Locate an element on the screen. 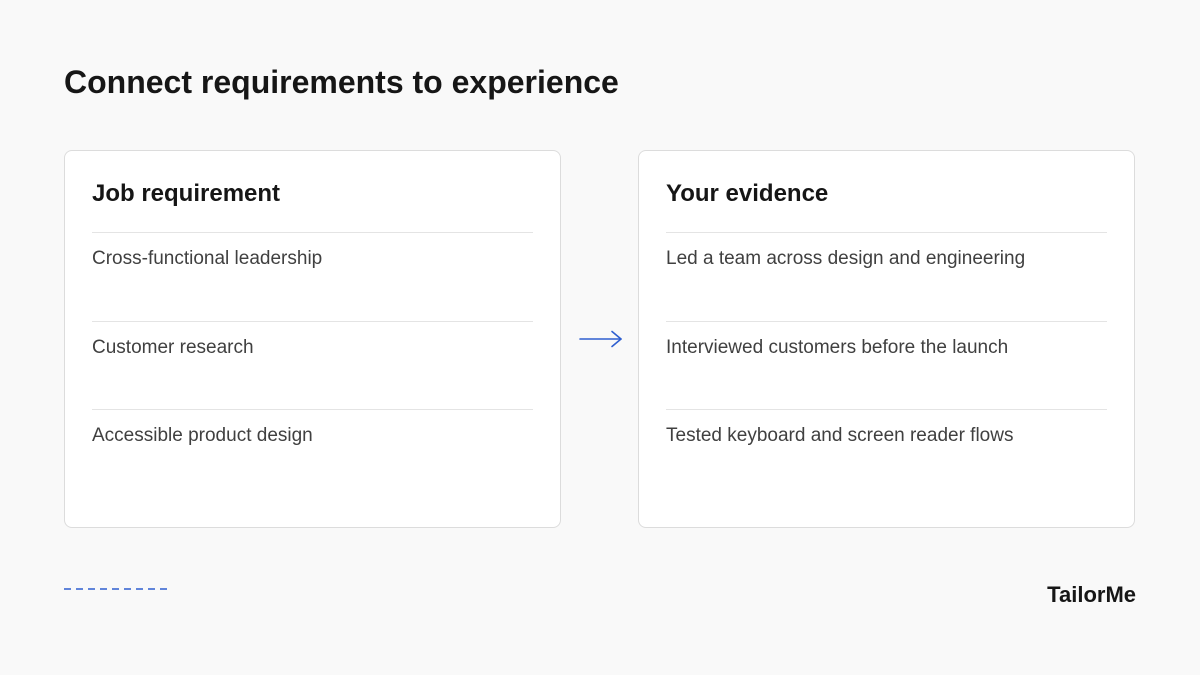 This screenshot has width=1200, height=675. dashed-line-icon is located at coordinates (116, 589).